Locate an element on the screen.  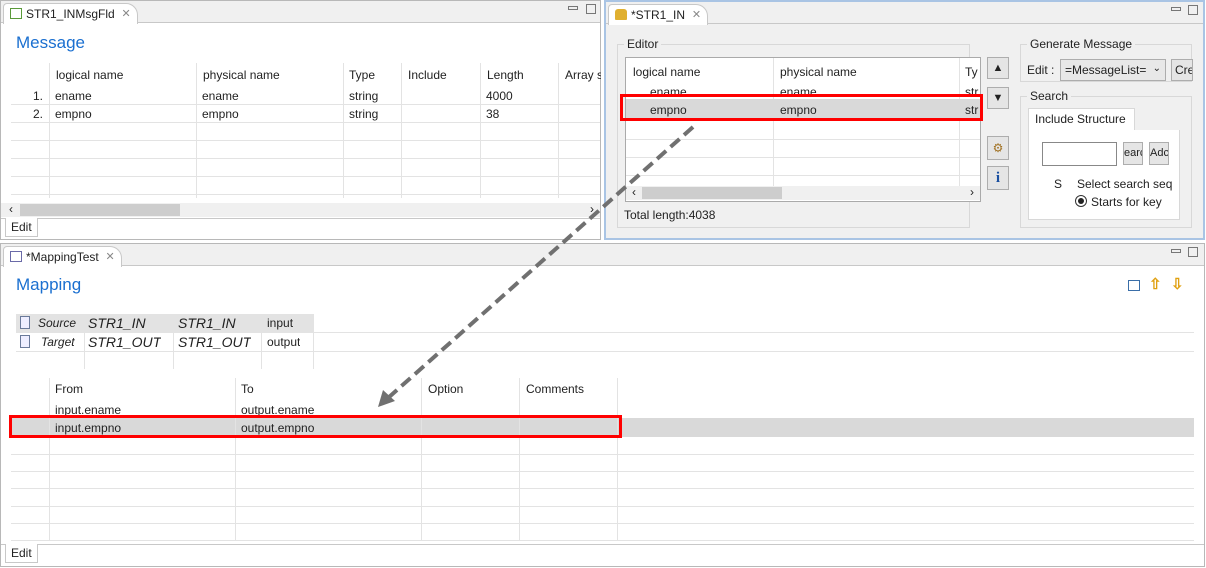
dashed-arrow-line is located at coordinates (540, 262).